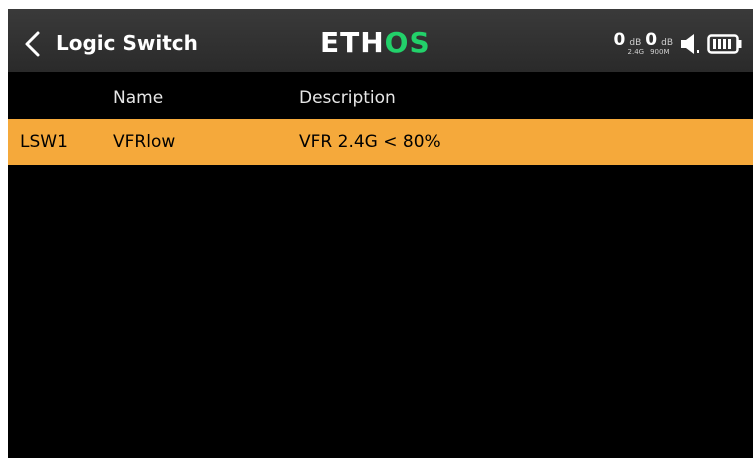 The image size is (753, 458). What do you see at coordinates (44, 142) in the screenshot?
I see `row-id: LSW1` at bounding box center [44, 142].